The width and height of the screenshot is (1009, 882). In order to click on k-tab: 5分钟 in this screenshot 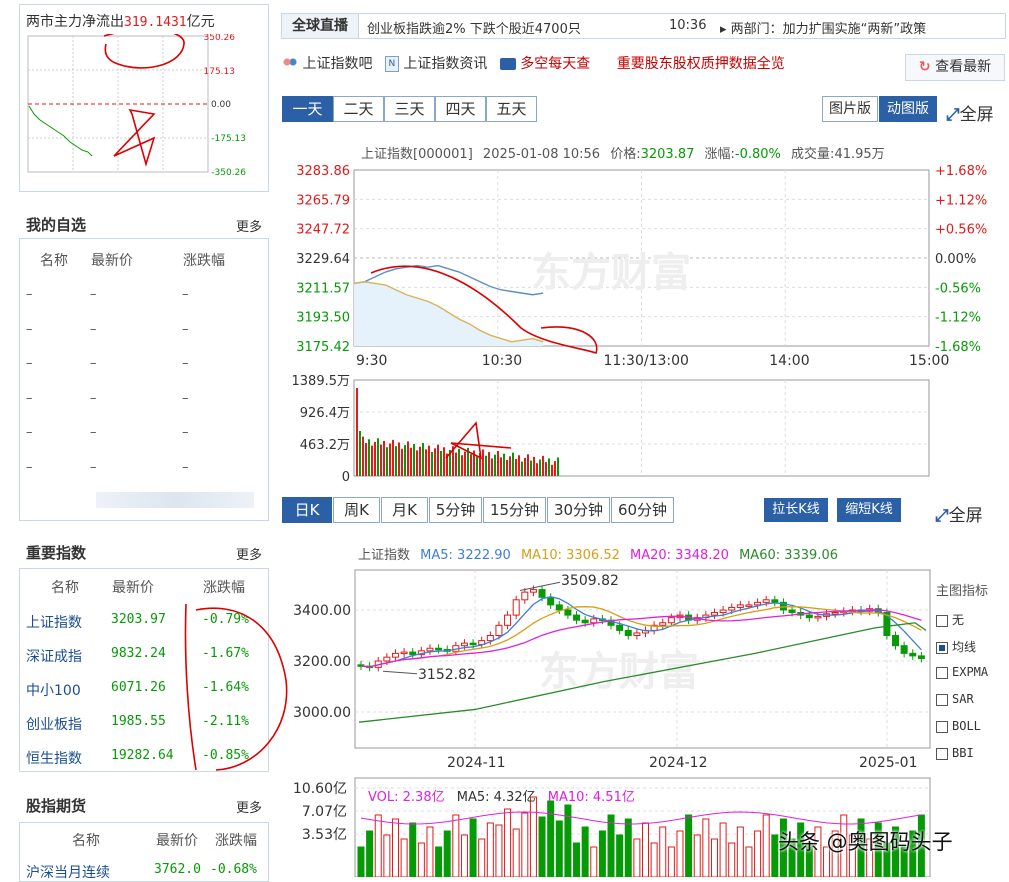, I will do `click(455, 510)`.